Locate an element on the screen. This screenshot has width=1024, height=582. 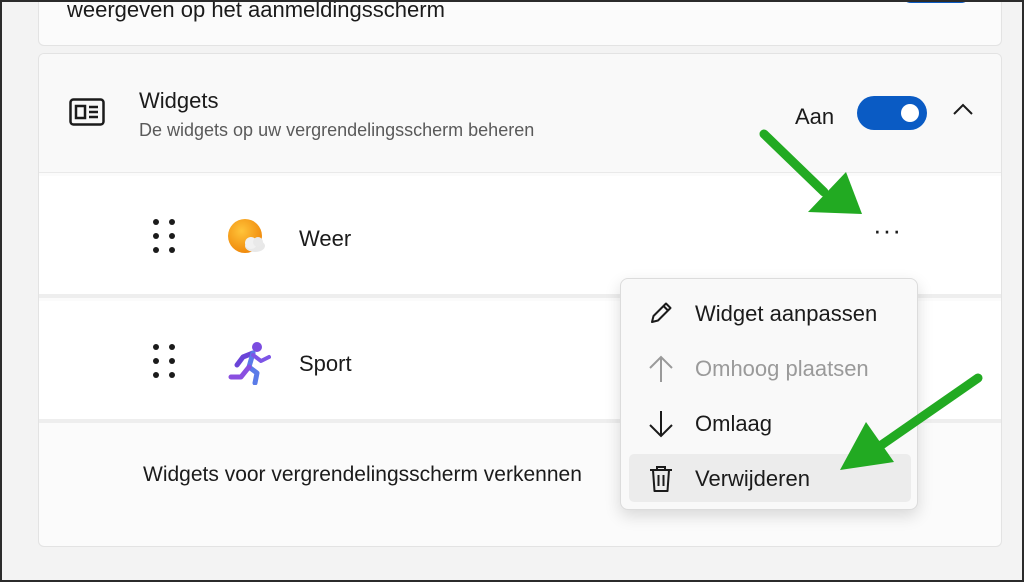
annotation-arrows is located at coordinates (871, 299).